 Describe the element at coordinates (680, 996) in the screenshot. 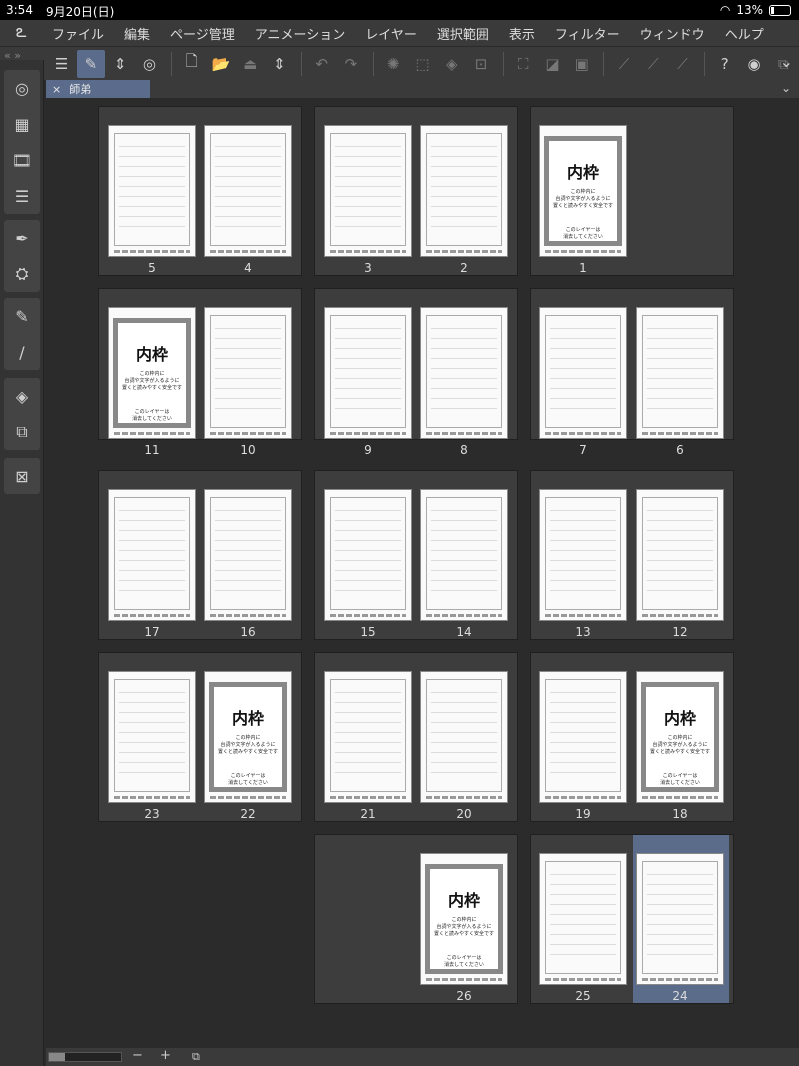

I see `page-number: 24` at that location.